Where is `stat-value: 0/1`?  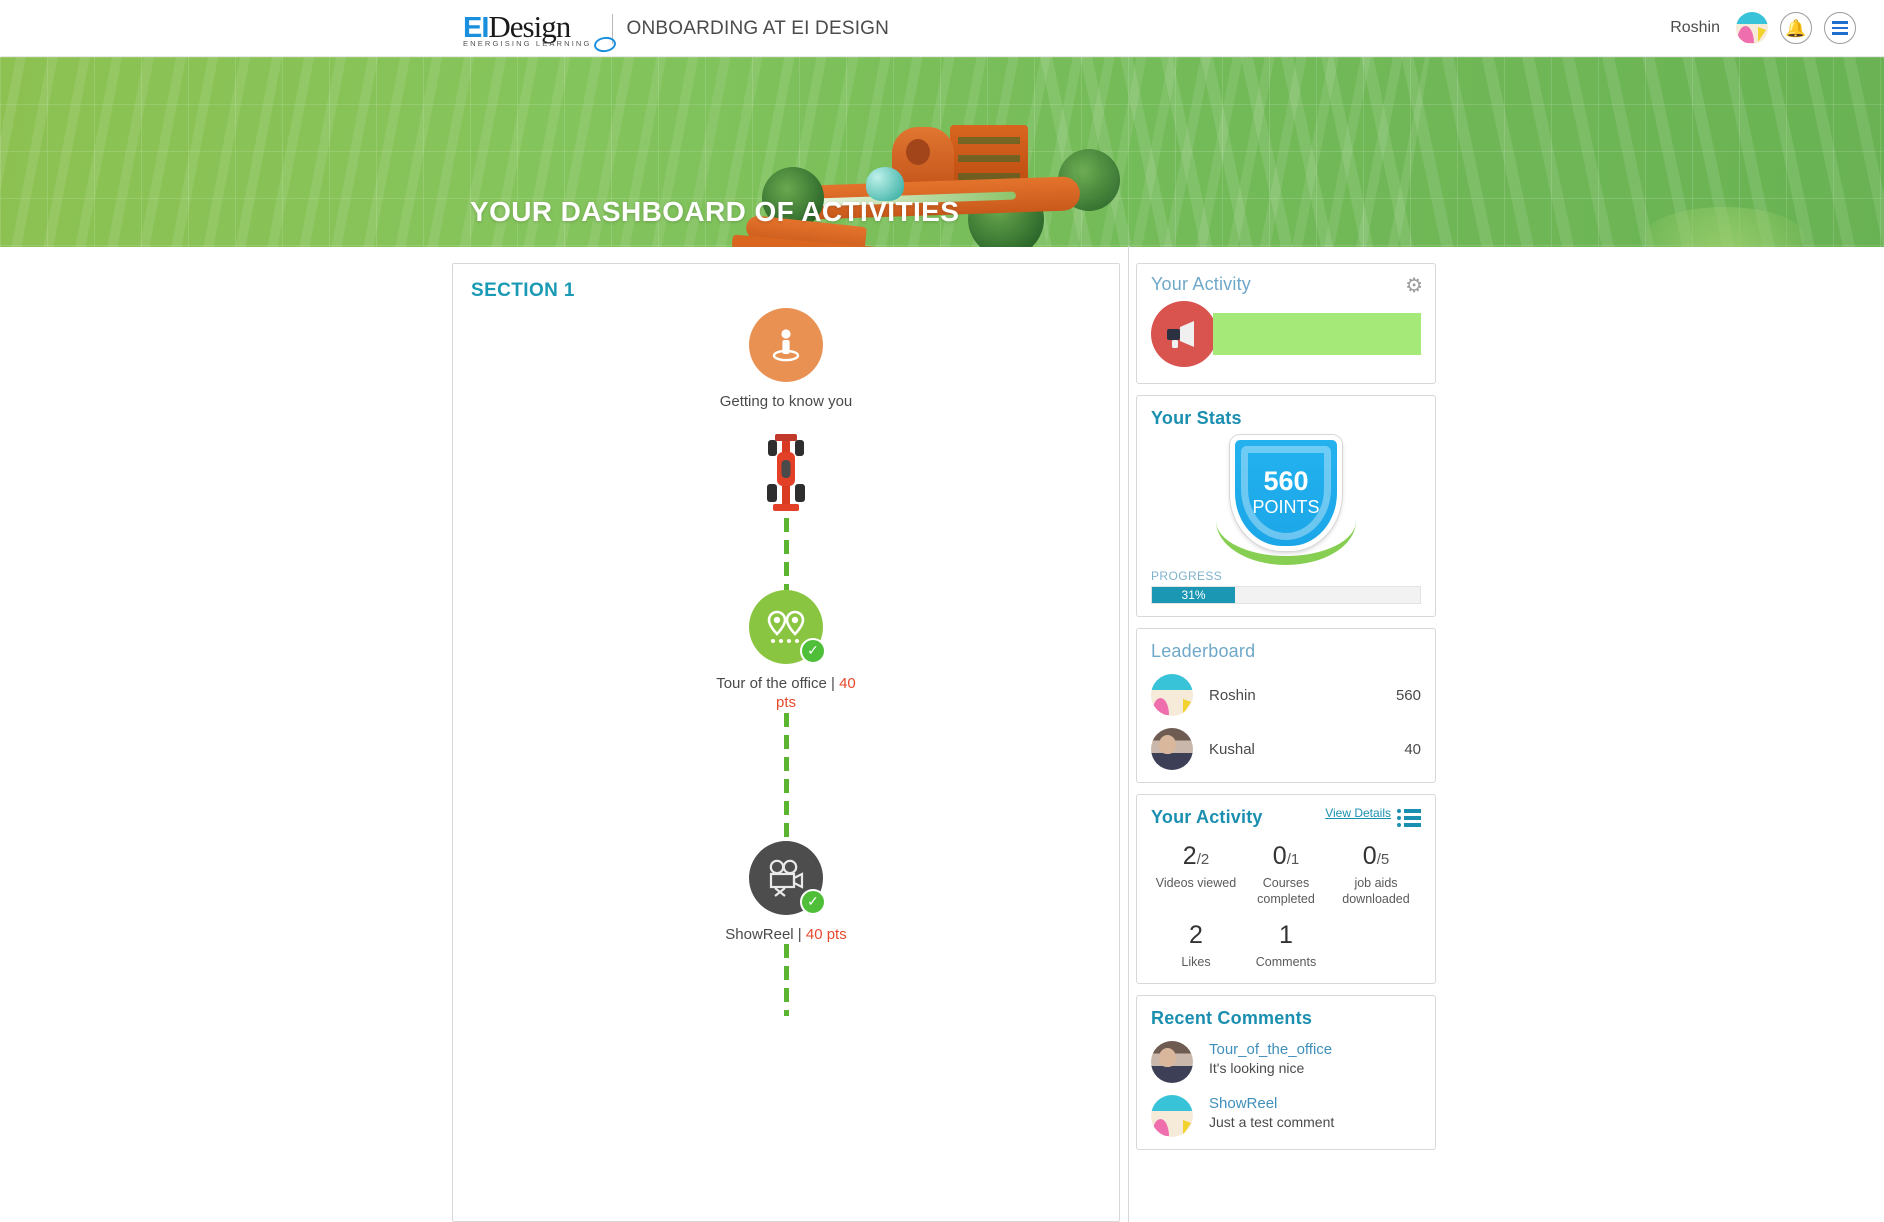
stat-value: 0/1 is located at coordinates (1286, 856).